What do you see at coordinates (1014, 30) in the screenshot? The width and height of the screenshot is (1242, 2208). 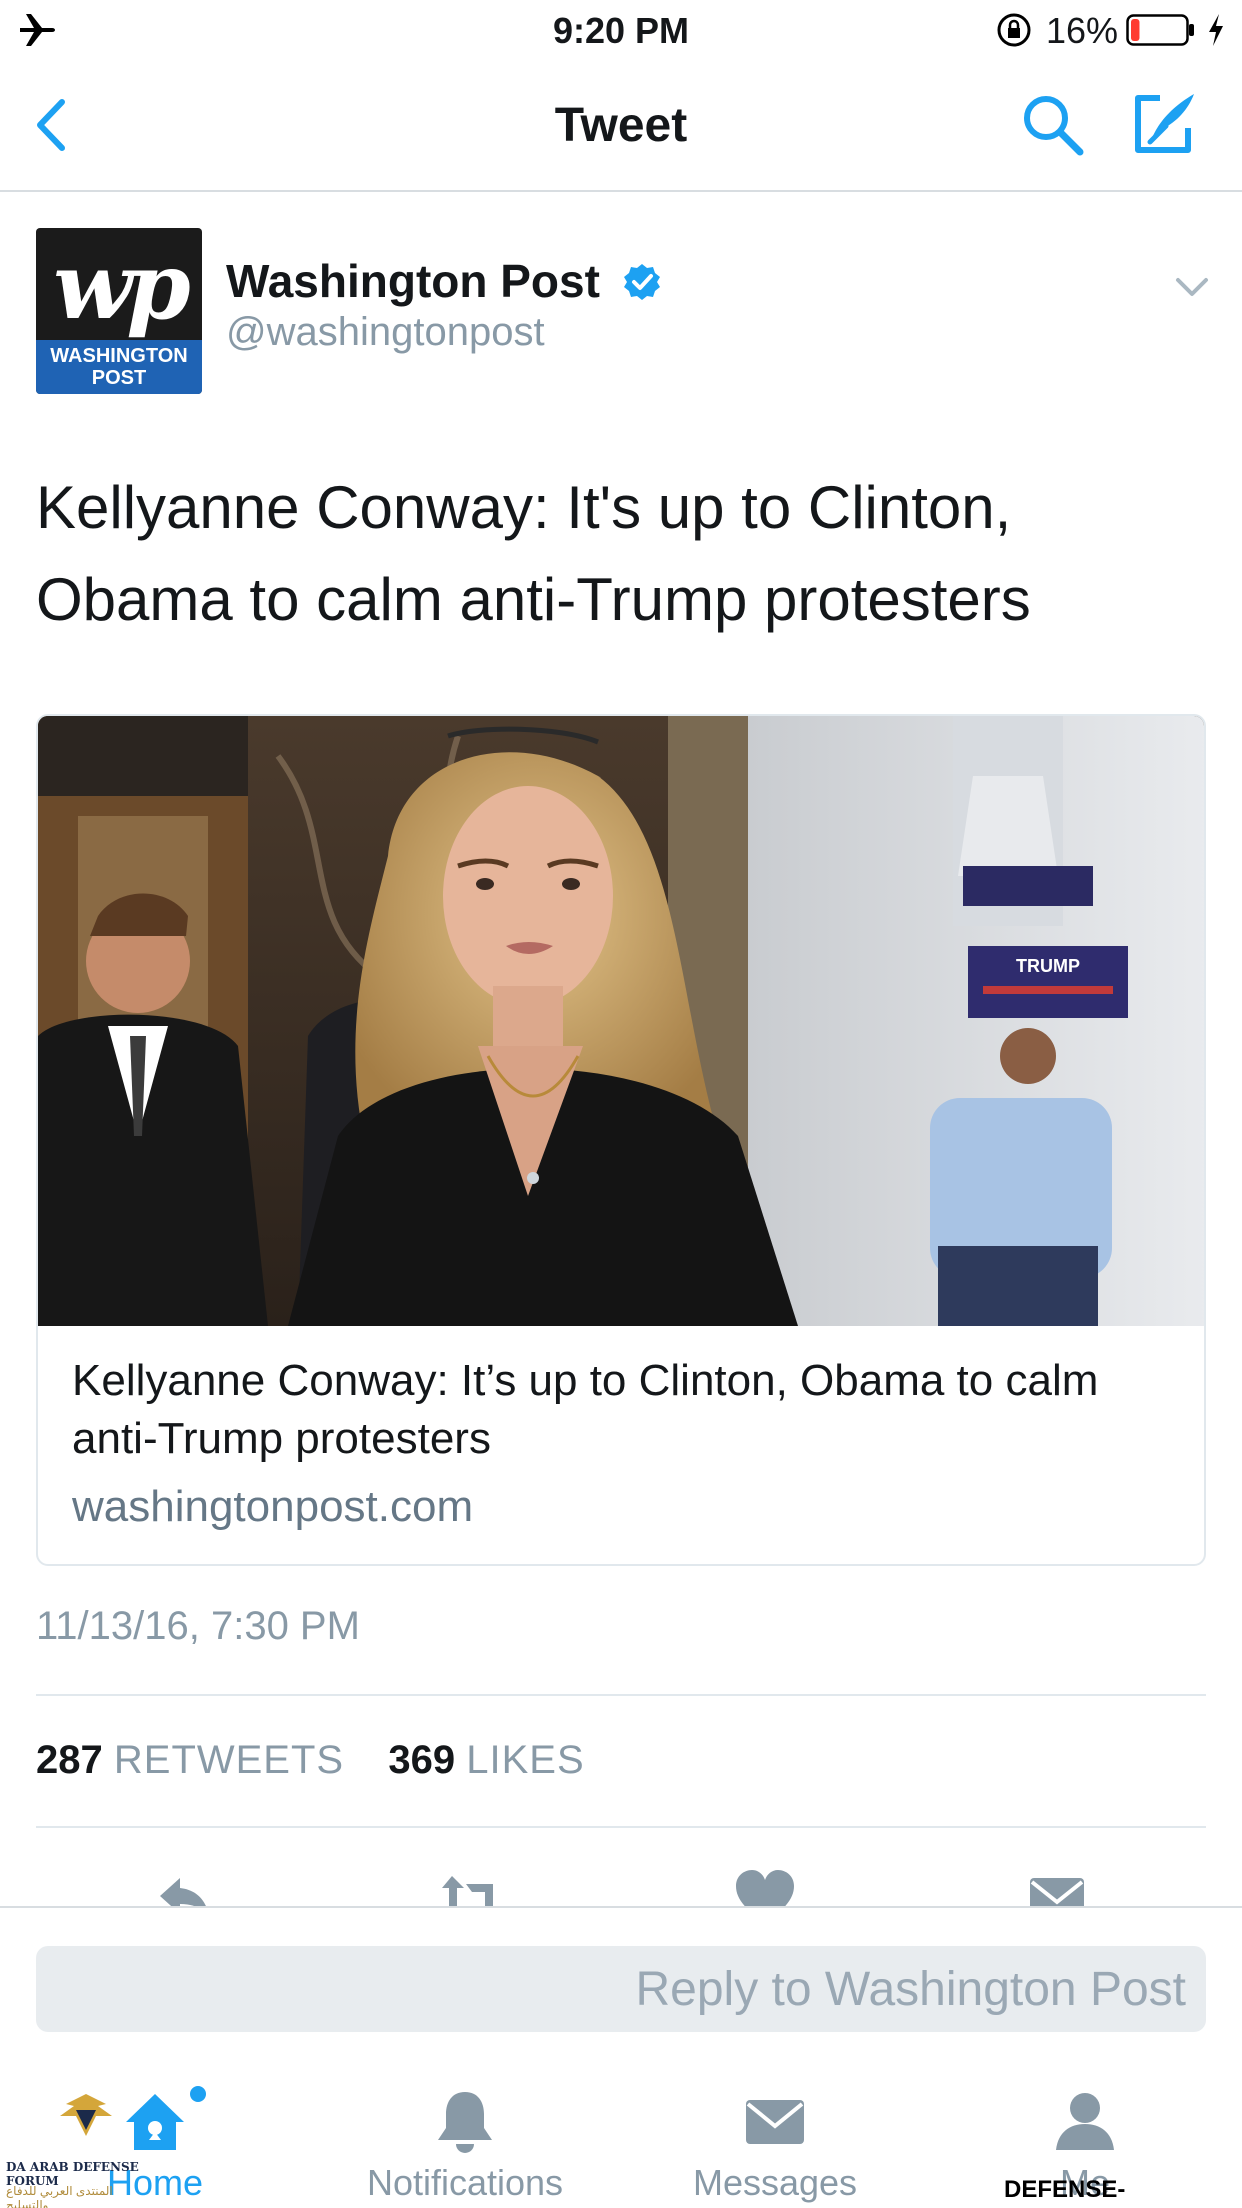 I see `orientation-lock-icon` at bounding box center [1014, 30].